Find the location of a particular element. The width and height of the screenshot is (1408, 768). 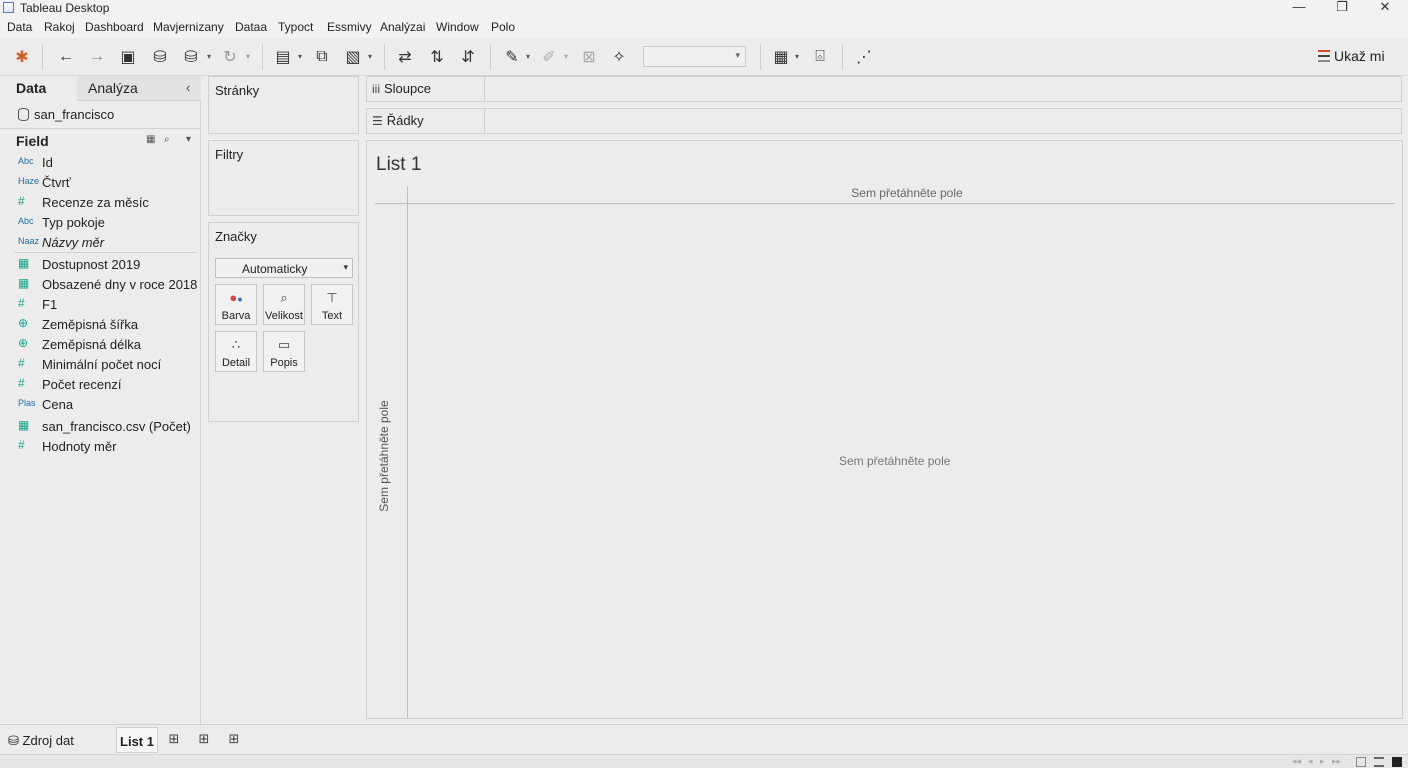

new-dashboard-tab-icon: ⊞ is located at coordinates (204, 739).